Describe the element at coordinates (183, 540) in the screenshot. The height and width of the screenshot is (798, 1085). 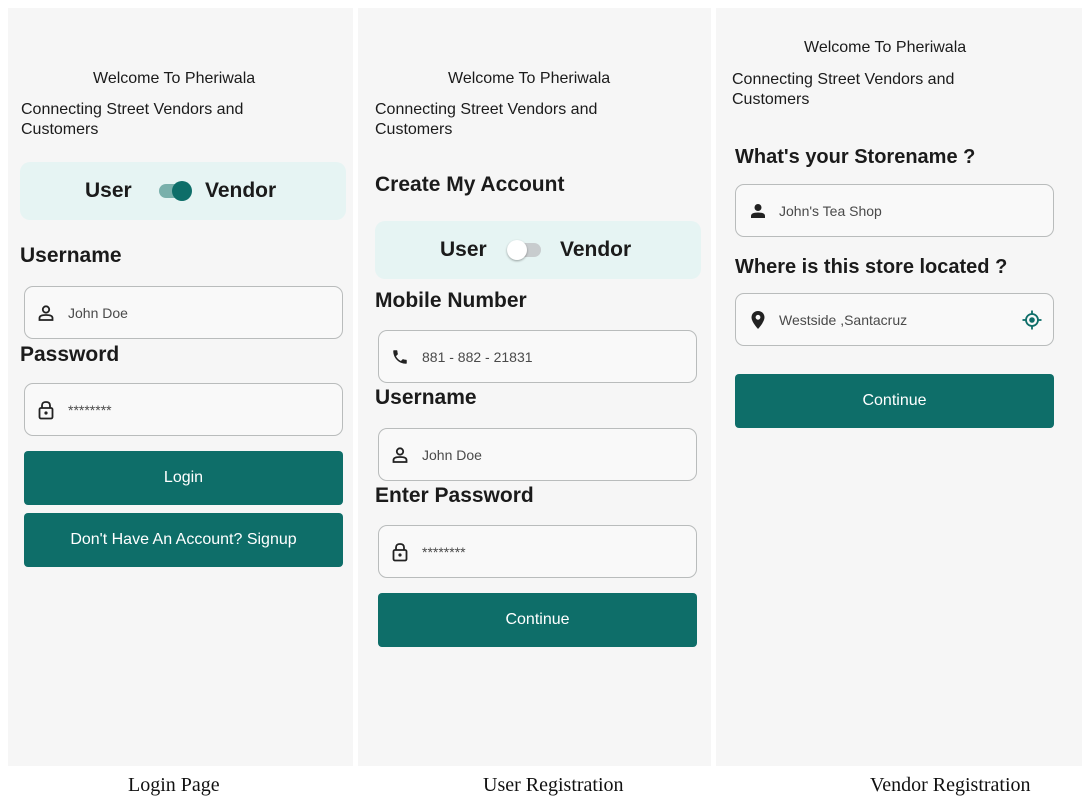
I see `signup-button: Don't Have An Account? Signup` at that location.